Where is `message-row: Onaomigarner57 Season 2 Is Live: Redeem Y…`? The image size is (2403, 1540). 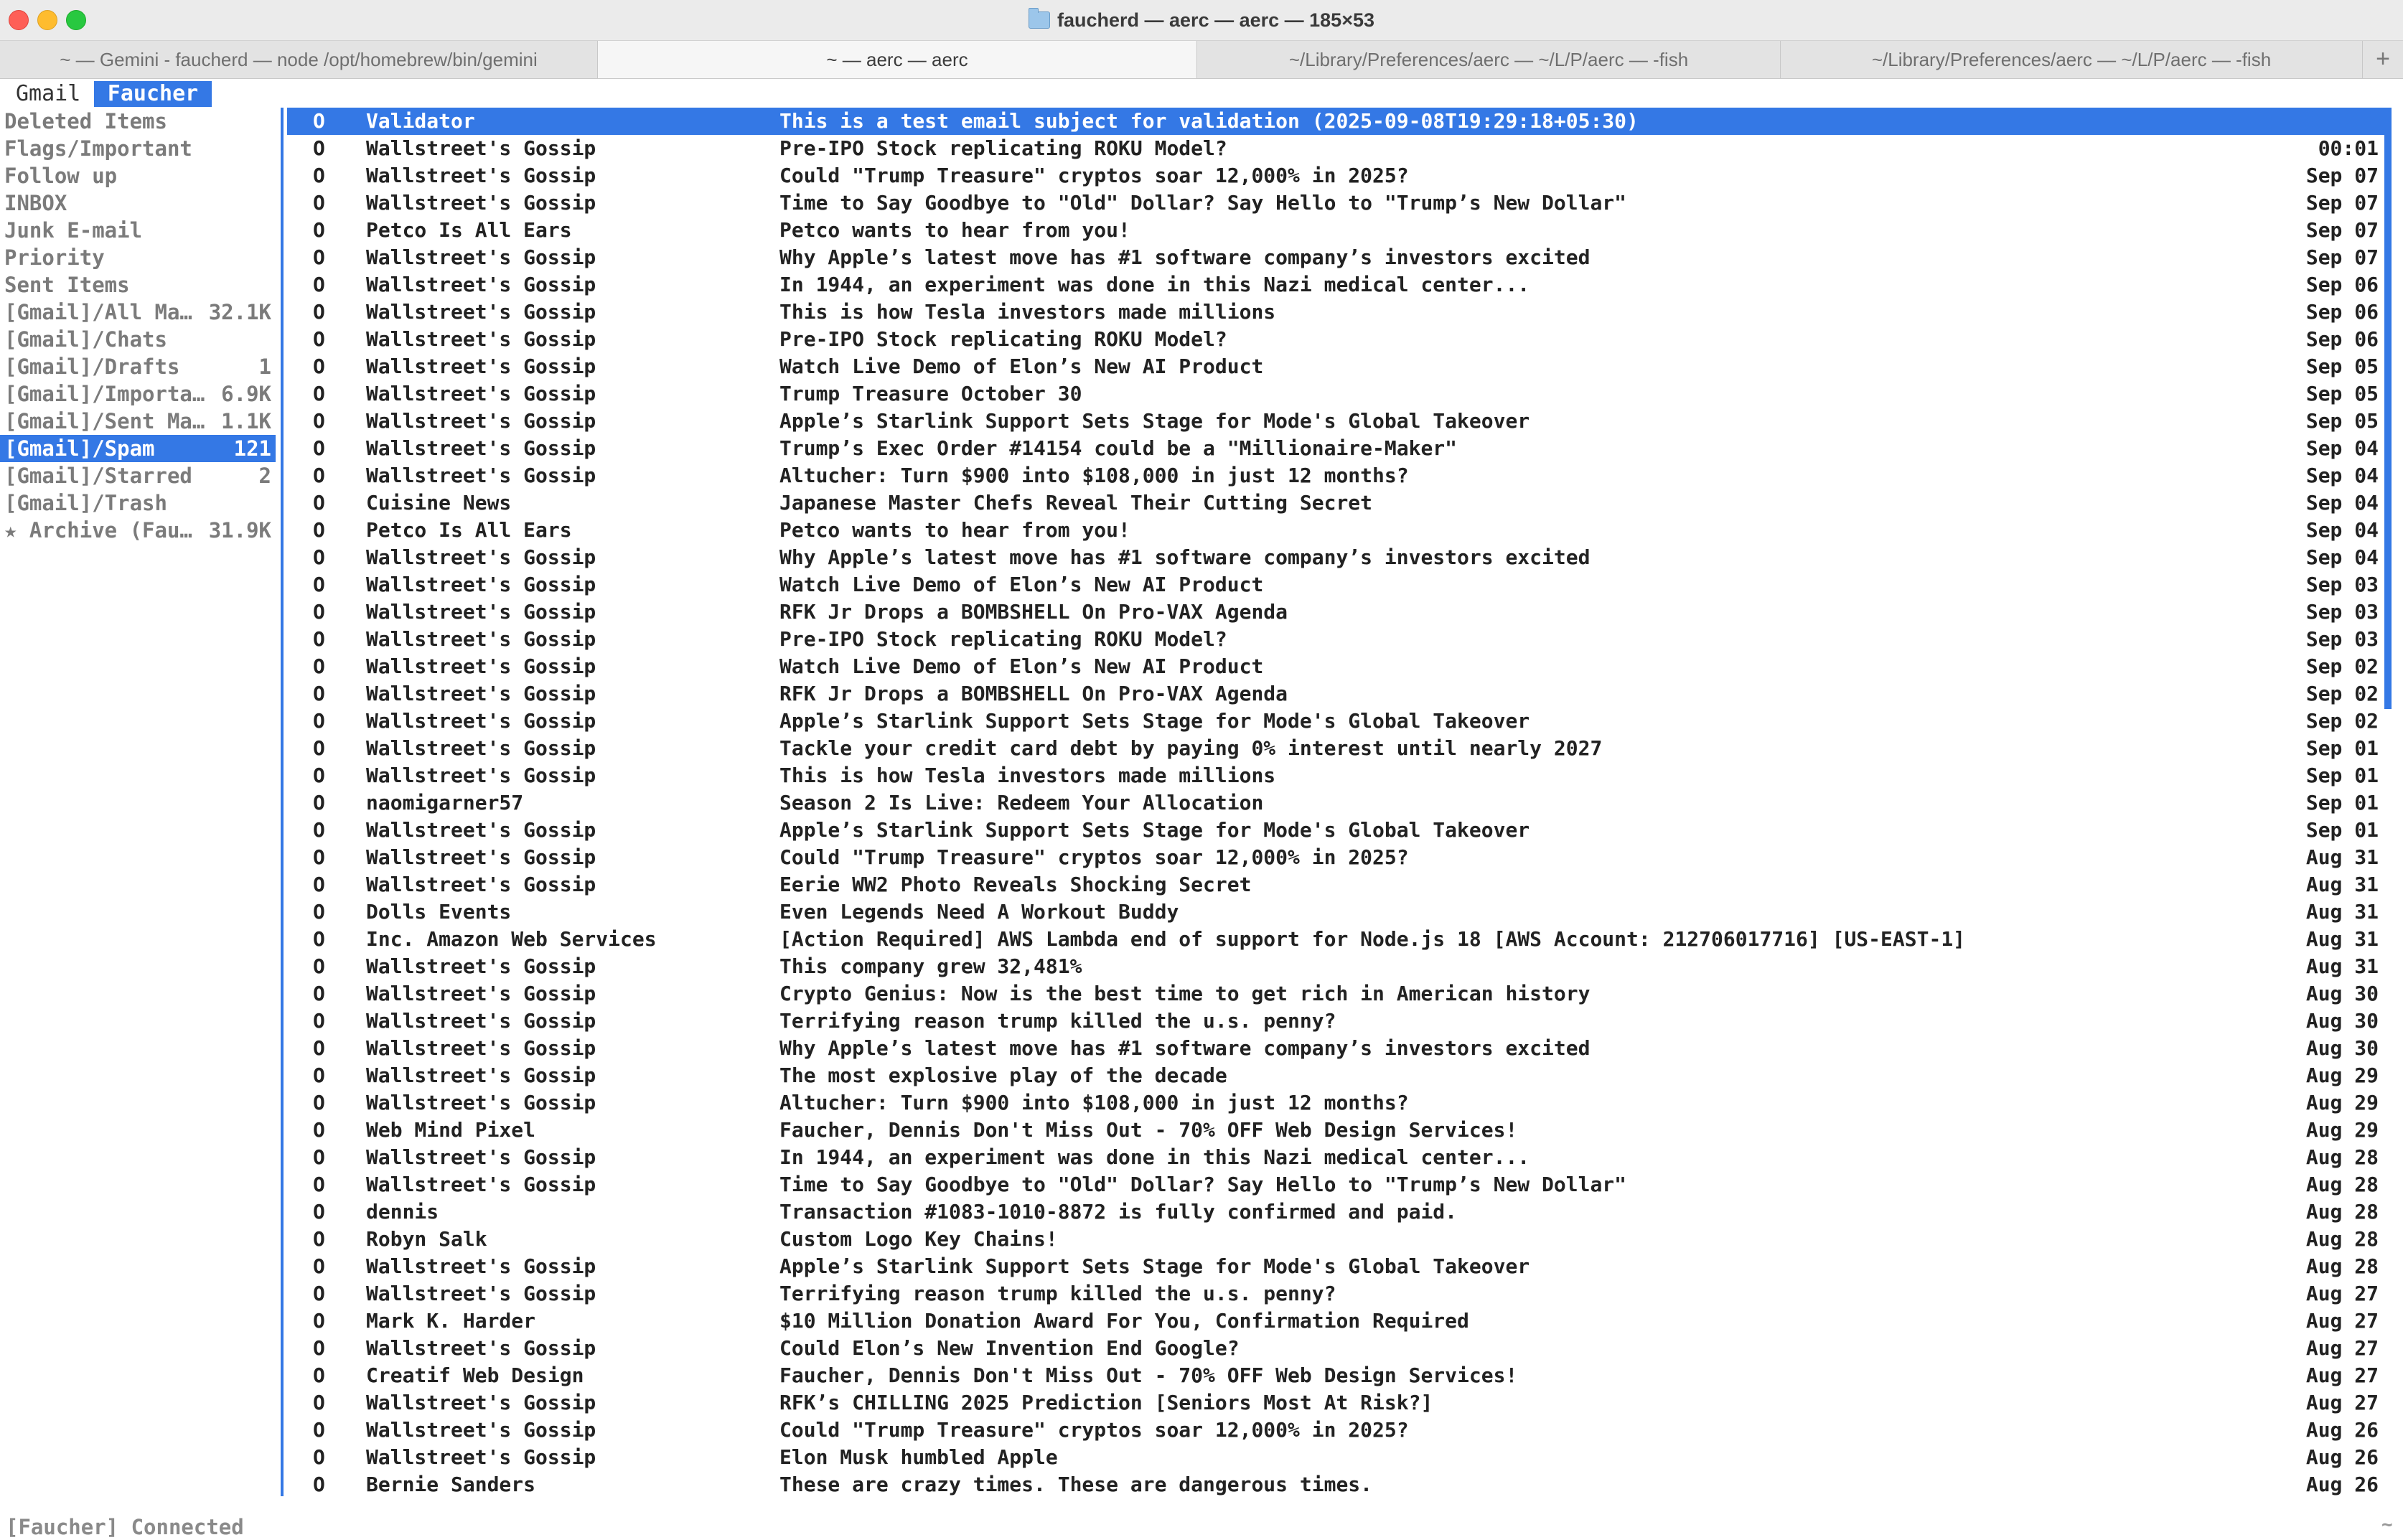
message-row: Onaomigarner57 Season 2 Is Live: Redeem Y… is located at coordinates (1335, 803).